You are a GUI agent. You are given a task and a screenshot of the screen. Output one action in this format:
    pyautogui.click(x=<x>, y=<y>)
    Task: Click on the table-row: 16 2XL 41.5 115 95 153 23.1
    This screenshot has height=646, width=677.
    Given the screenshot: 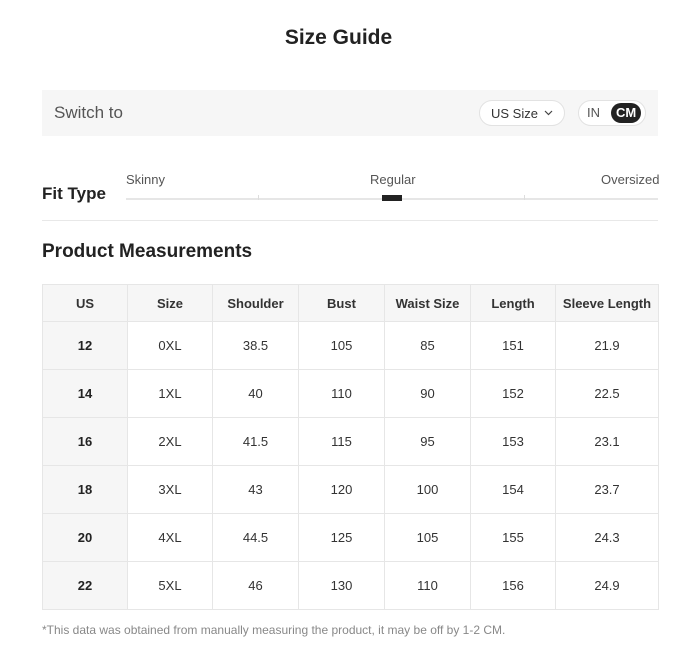 What is the action you would take?
    pyautogui.click(x=350, y=441)
    